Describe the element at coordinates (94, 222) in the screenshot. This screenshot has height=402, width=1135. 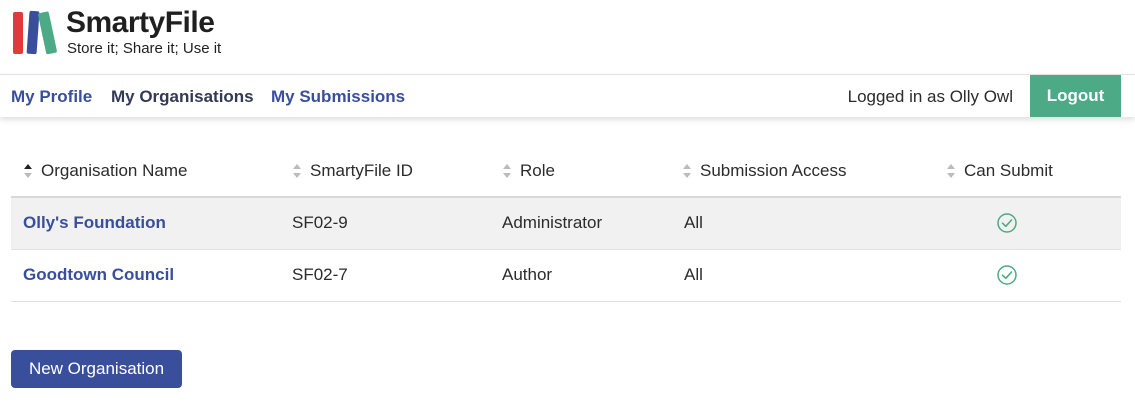
I see `organisation-link: Olly's Foundation` at that location.